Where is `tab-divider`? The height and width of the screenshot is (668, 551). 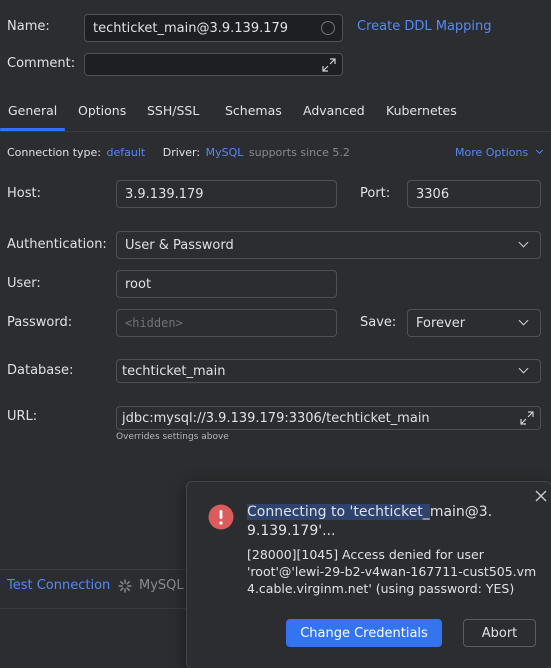
tab-divider is located at coordinates (275, 131).